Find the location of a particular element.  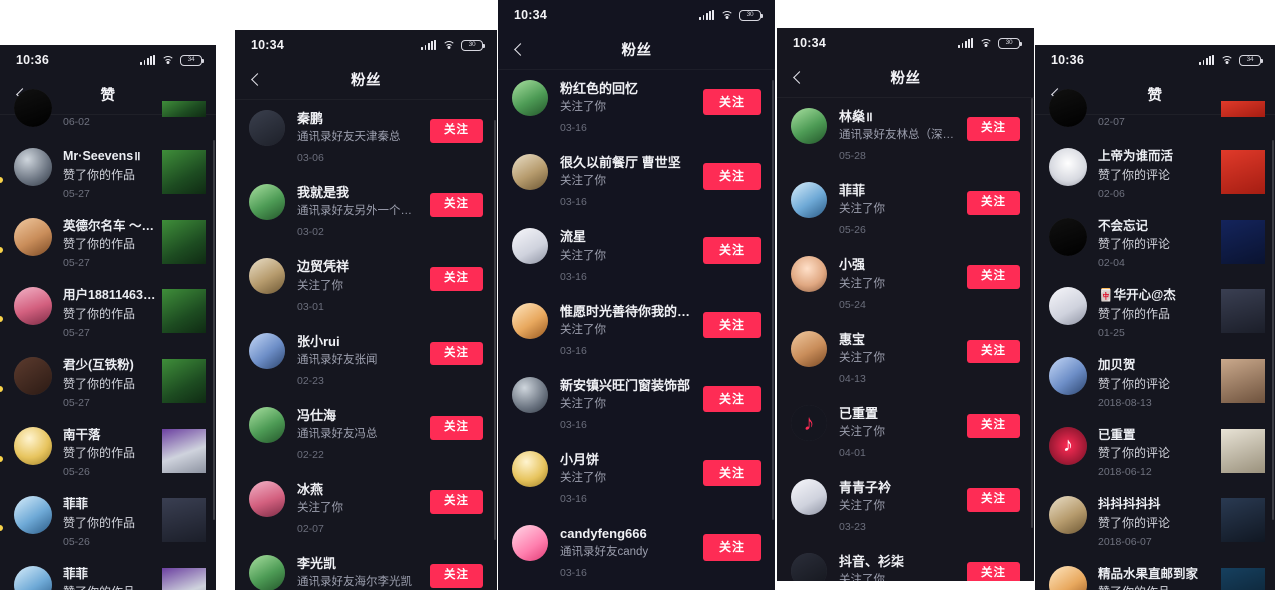

list-item: ♪ 已重置 赞了你的评论 2018-06-12 is located at coordinates (1155, 453).